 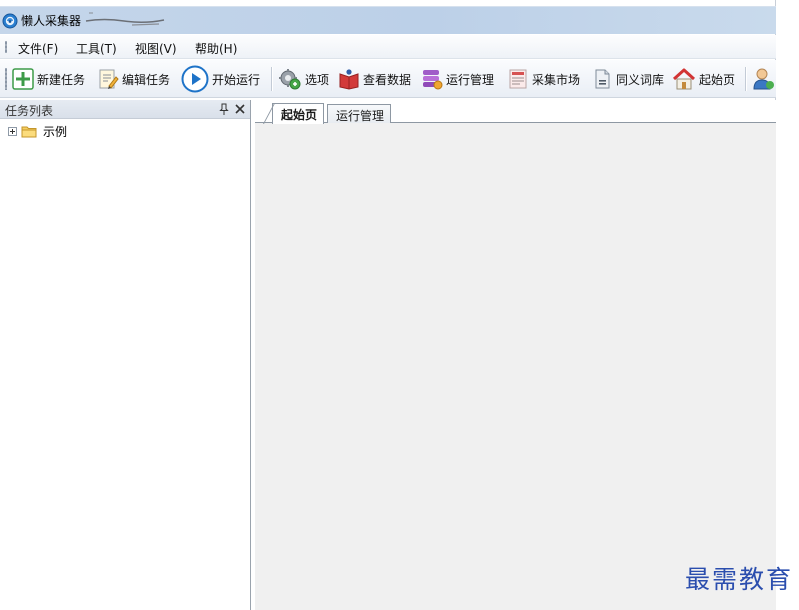 What do you see at coordinates (303, 79) in the screenshot?
I see `options-button: 选项` at bounding box center [303, 79].